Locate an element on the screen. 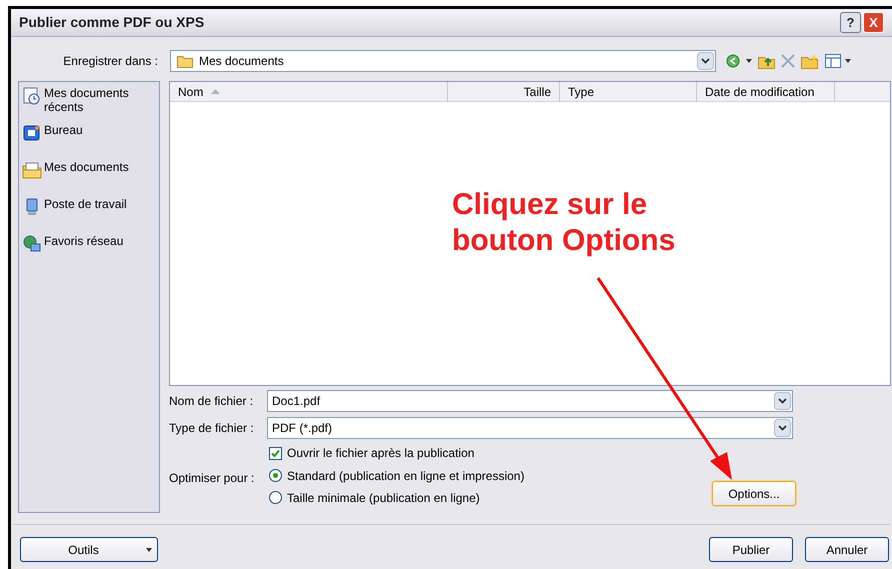  cancel-button: Annuler is located at coordinates (847, 549).